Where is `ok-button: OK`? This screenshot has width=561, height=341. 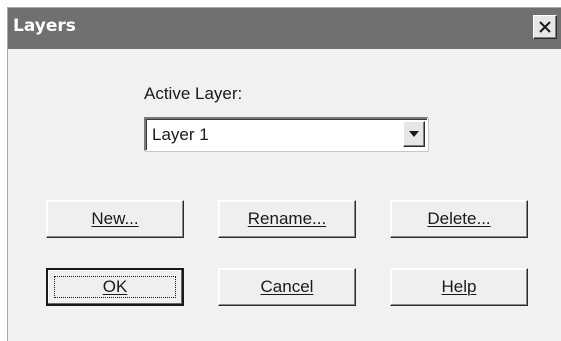 ok-button: OK is located at coordinates (115, 287).